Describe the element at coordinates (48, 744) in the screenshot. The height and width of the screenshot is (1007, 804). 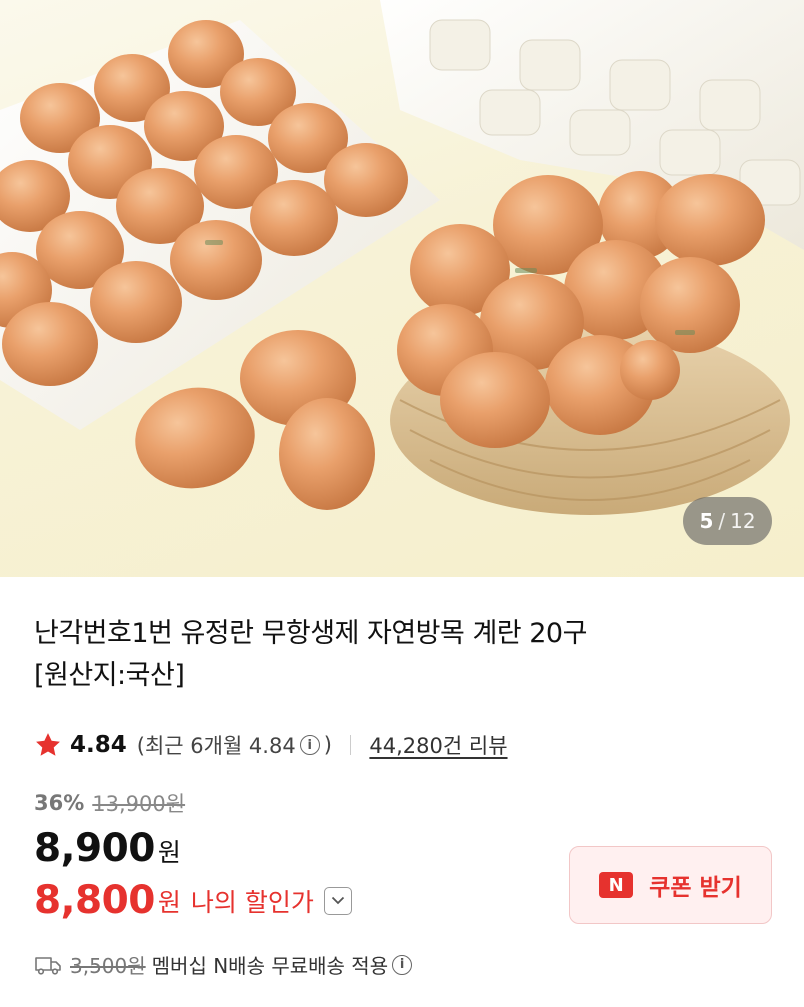
I see `star-icon` at that location.